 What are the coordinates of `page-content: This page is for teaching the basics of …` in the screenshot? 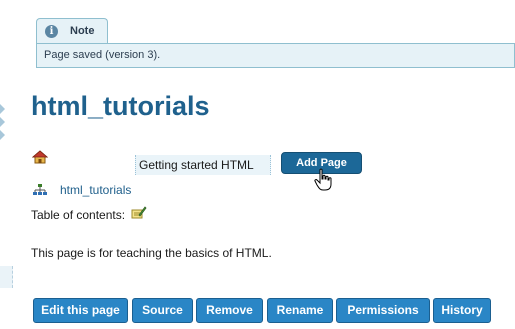 It's located at (151, 253).